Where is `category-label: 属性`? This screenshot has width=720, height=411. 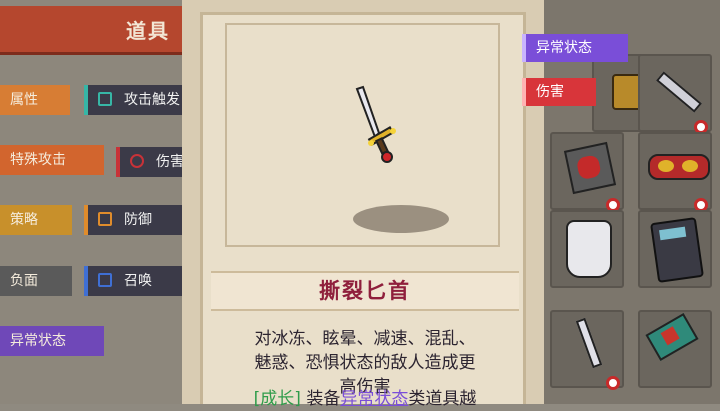 category-label: 属性 is located at coordinates (24, 100).